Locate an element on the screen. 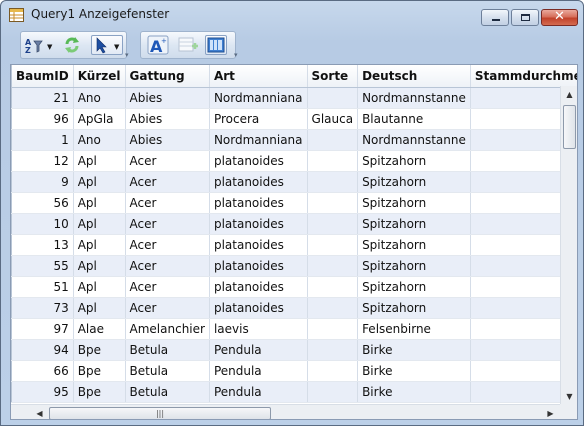 This screenshot has width=586, height=428. table-cell: 1 is located at coordinates (42, 140).